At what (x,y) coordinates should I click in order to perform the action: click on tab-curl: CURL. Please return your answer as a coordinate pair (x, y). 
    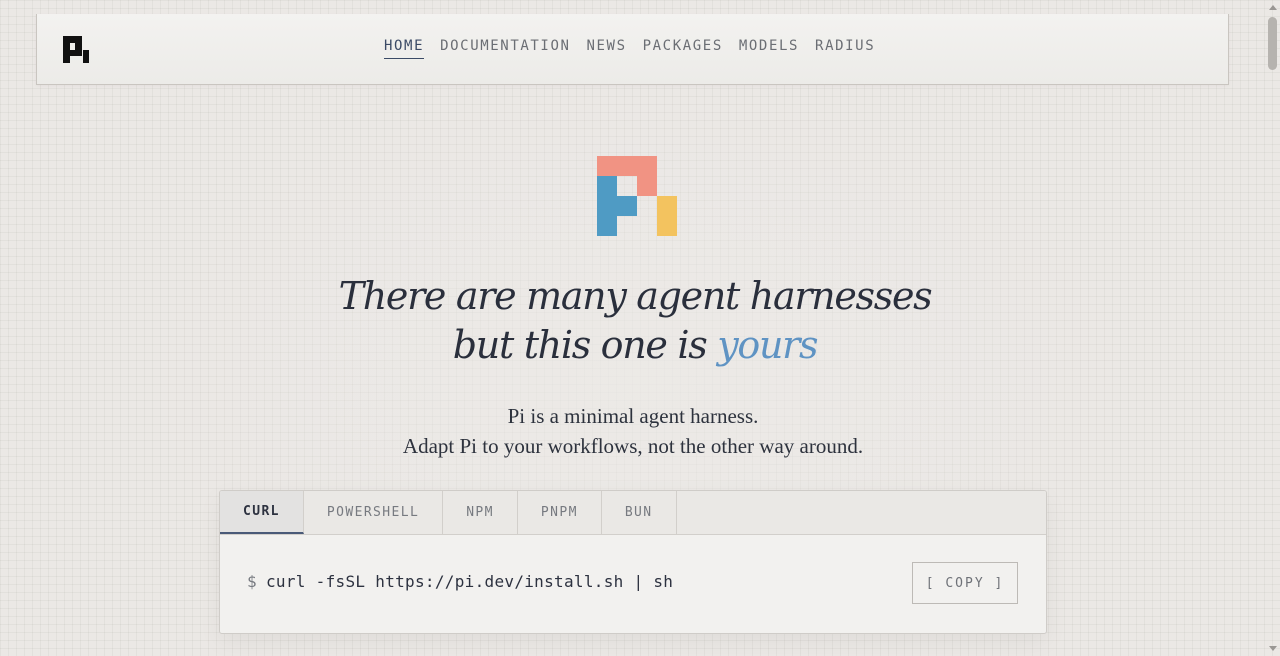
    Looking at the image, I should click on (262, 512).